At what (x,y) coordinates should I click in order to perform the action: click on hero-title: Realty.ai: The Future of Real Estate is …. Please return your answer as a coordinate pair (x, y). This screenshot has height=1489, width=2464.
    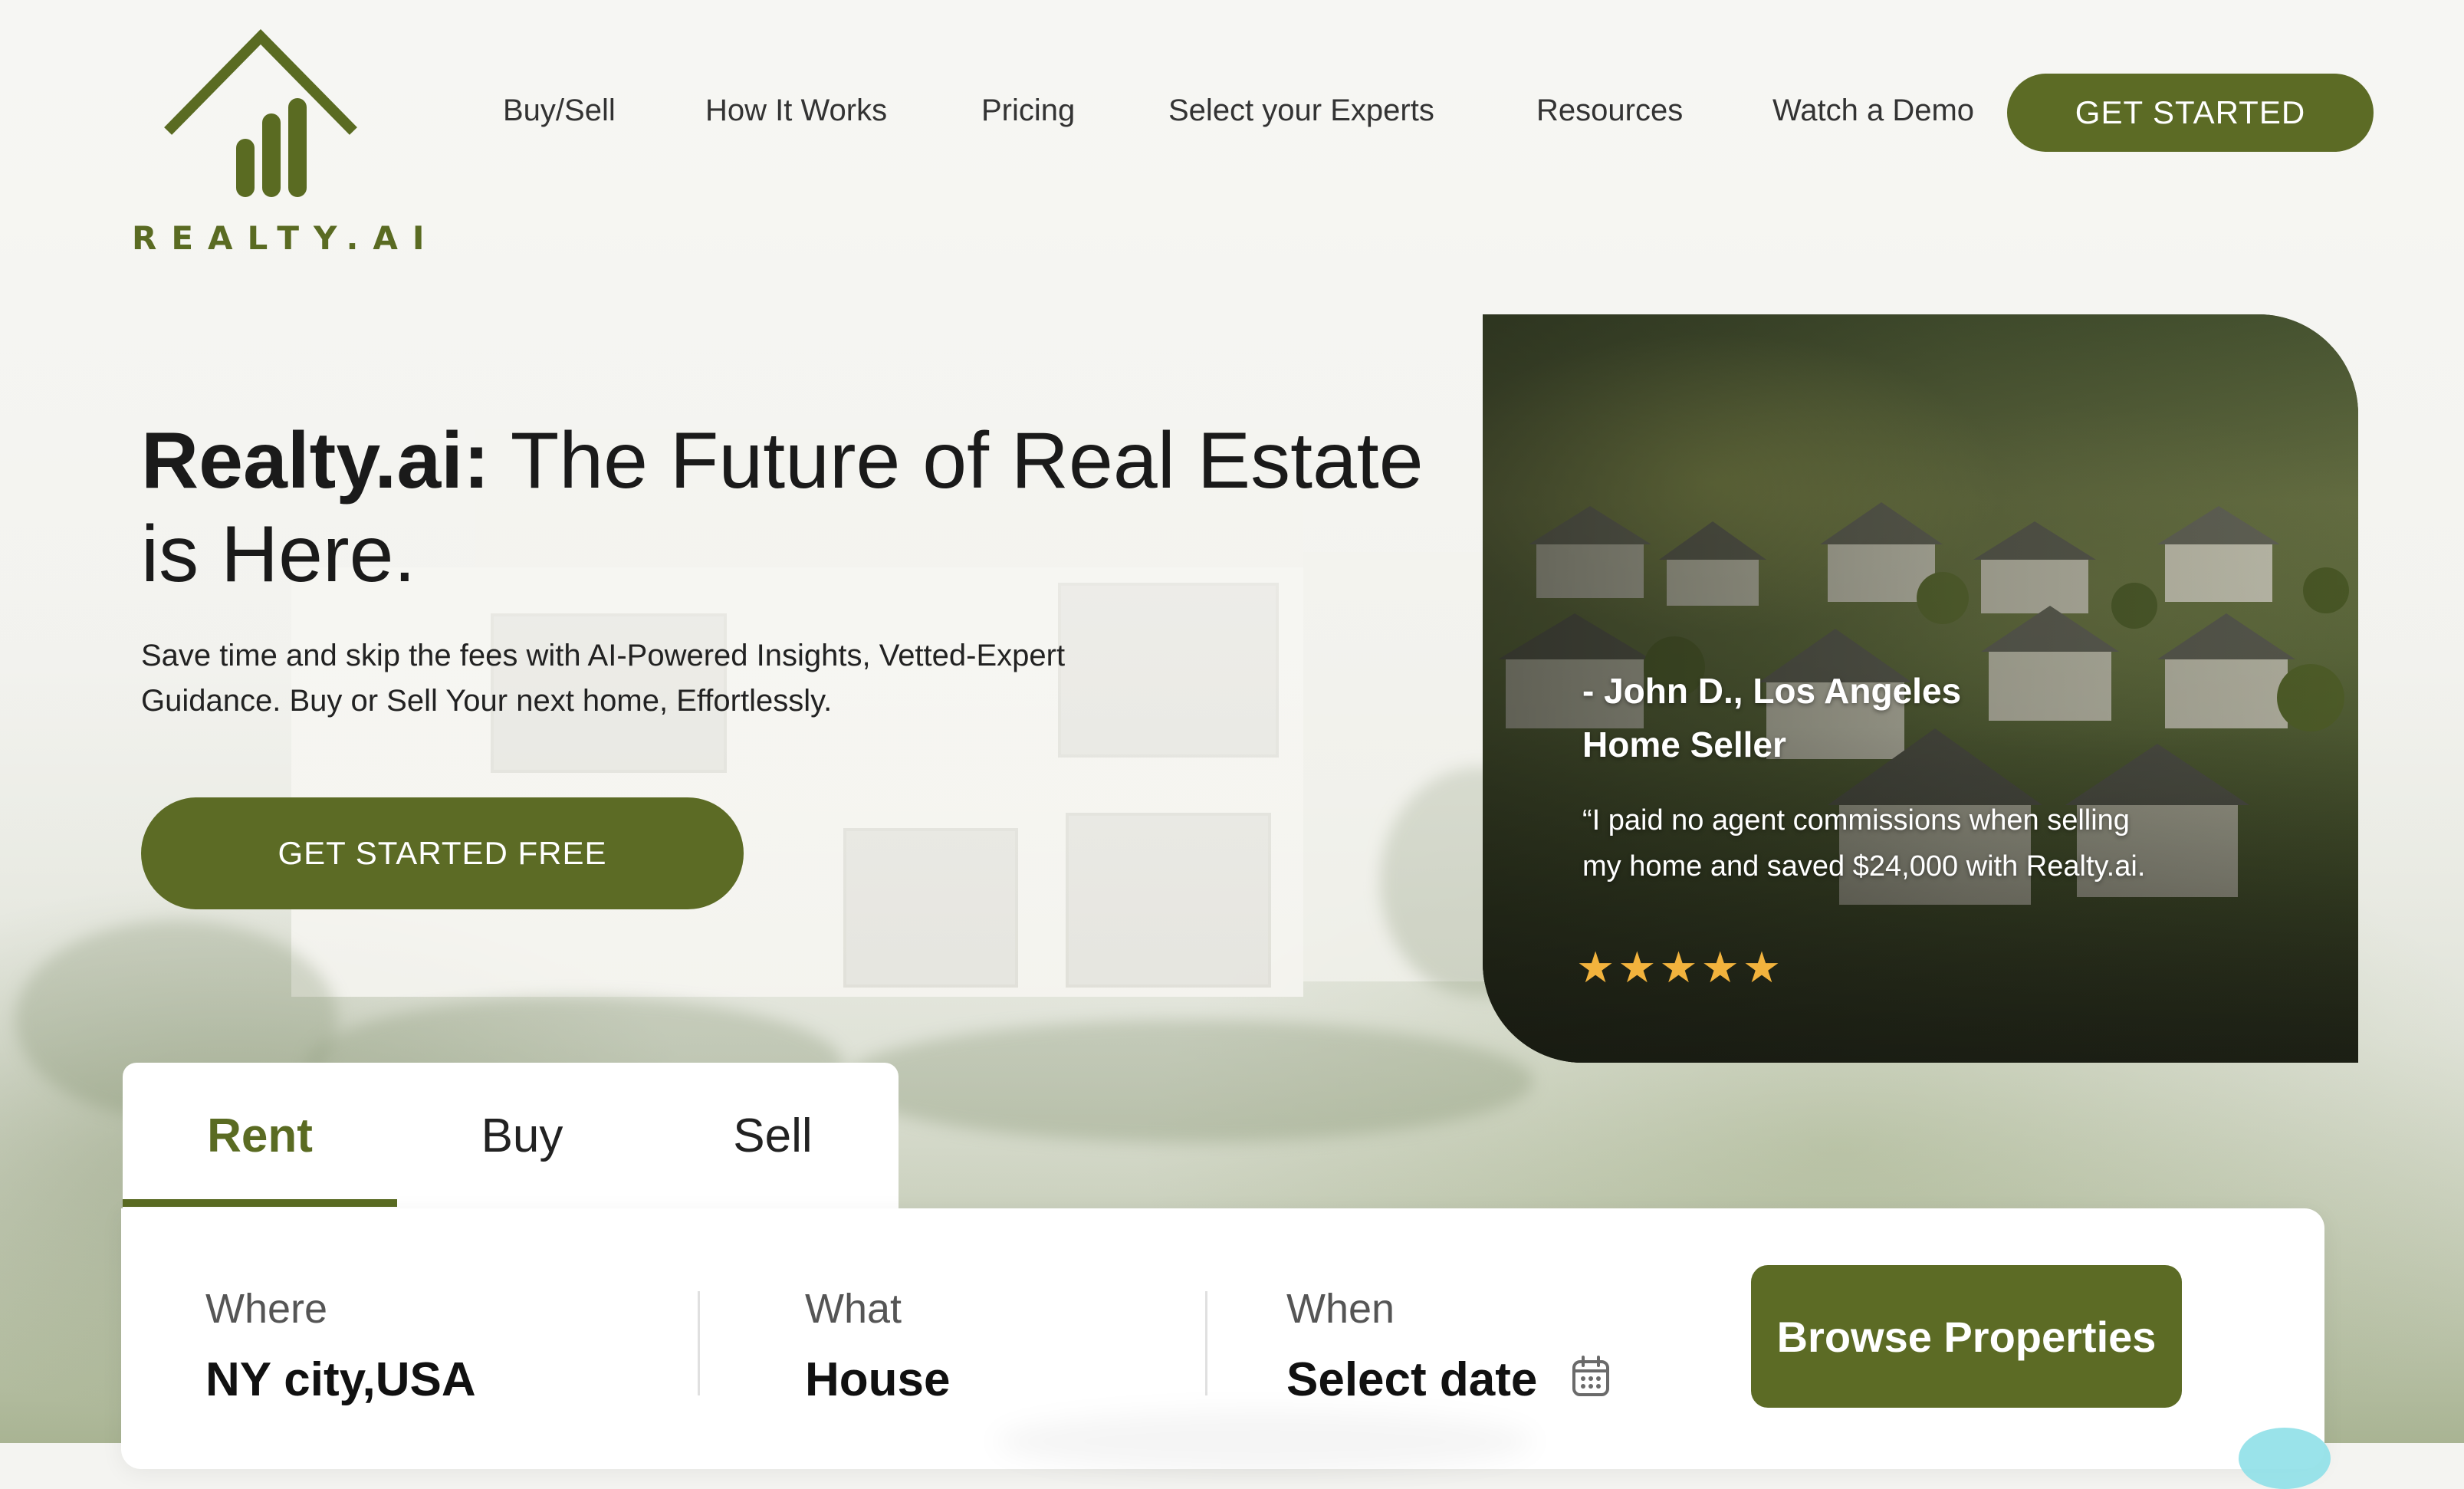
    Looking at the image, I should click on (808, 508).